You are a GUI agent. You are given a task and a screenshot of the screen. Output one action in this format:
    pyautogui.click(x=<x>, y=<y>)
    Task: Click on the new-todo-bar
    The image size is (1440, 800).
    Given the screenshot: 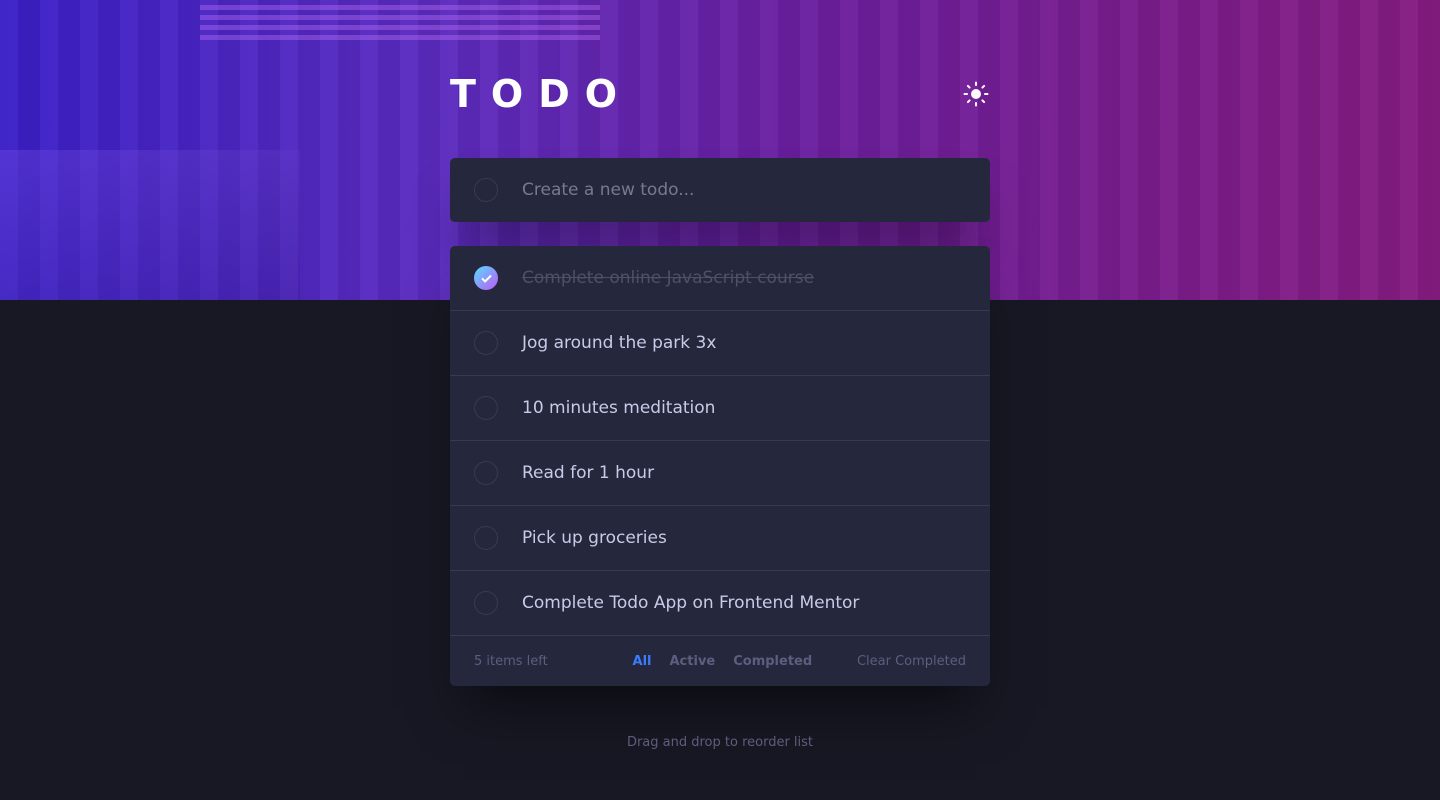 What is the action you would take?
    pyautogui.click(x=720, y=190)
    